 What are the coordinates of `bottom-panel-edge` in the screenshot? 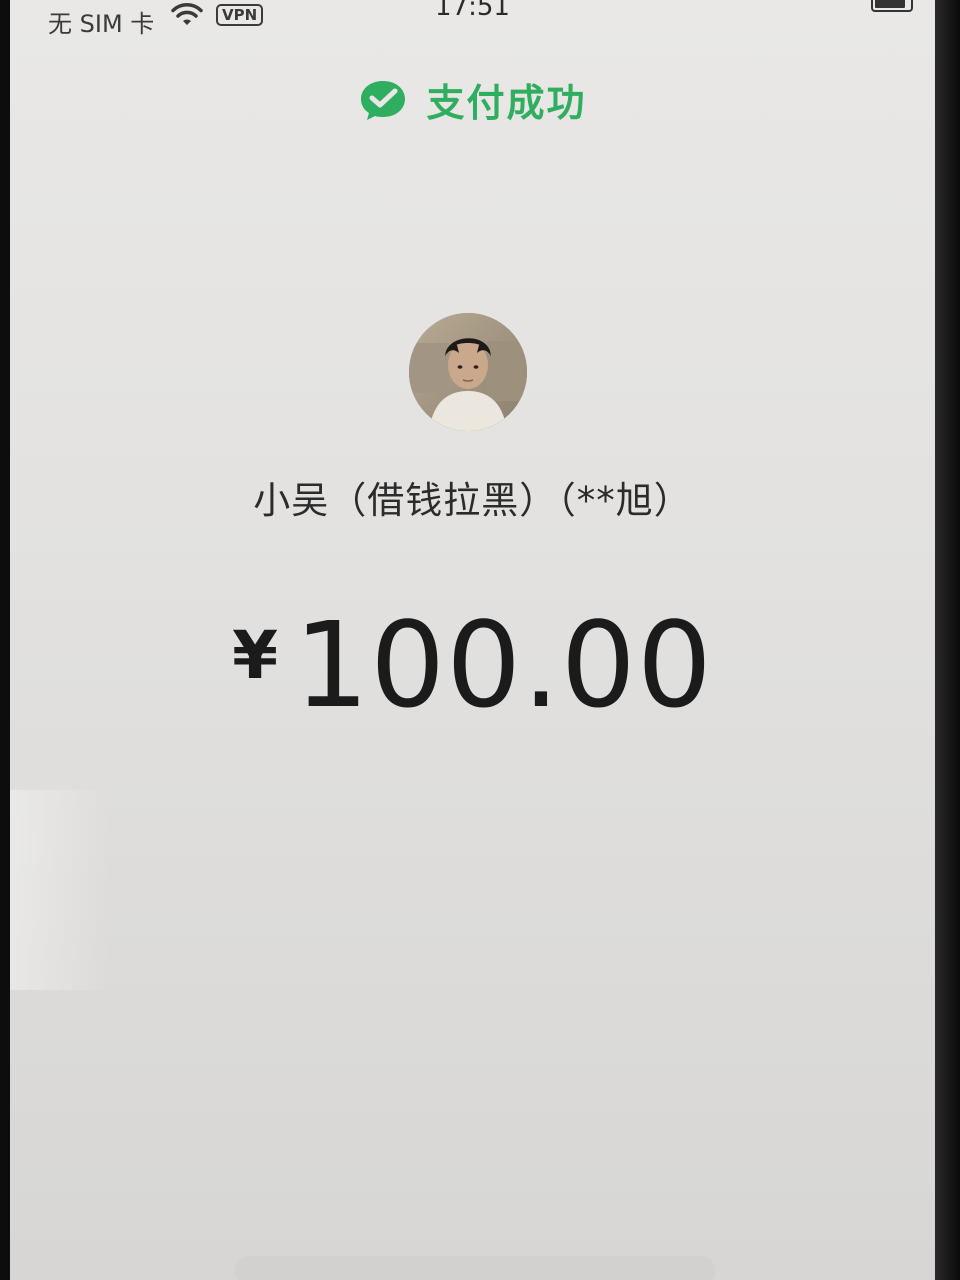 It's located at (475, 1268).